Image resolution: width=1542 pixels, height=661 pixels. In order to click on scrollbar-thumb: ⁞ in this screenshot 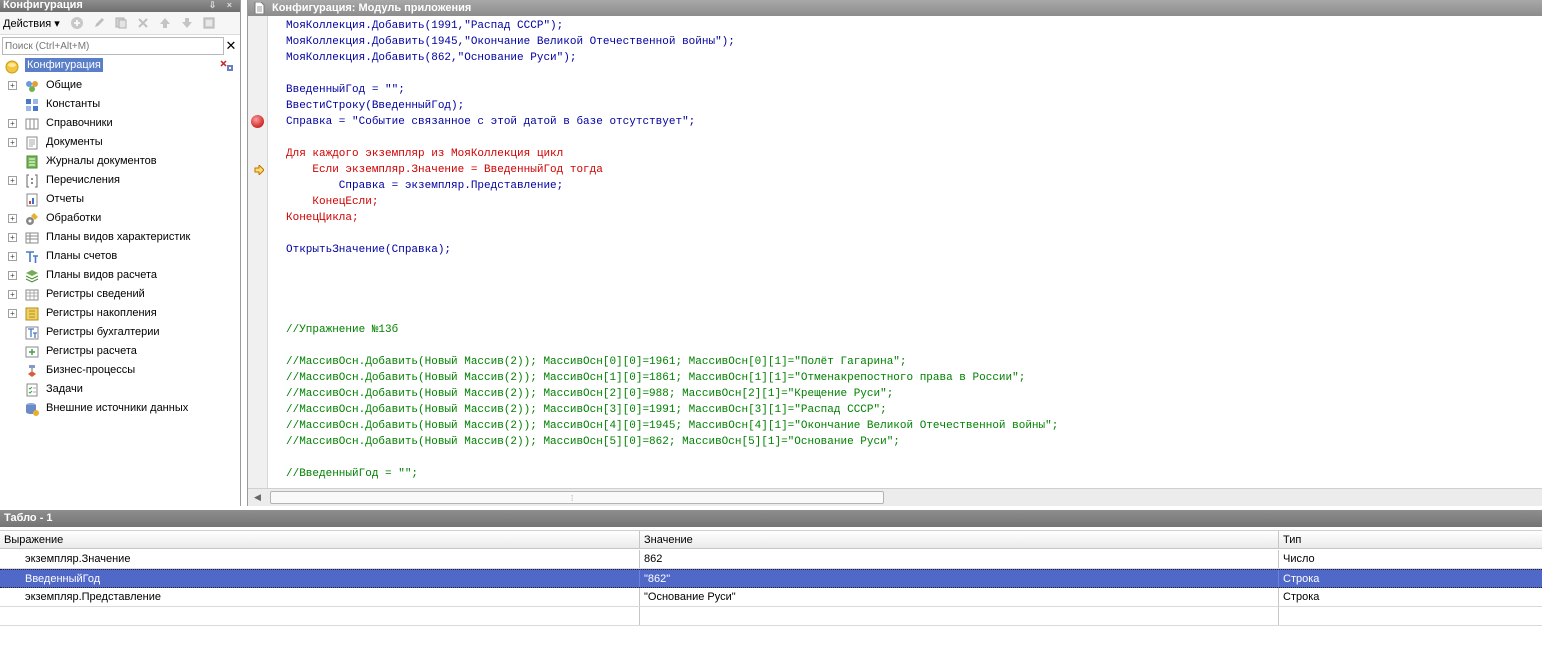, I will do `click(577, 497)`.